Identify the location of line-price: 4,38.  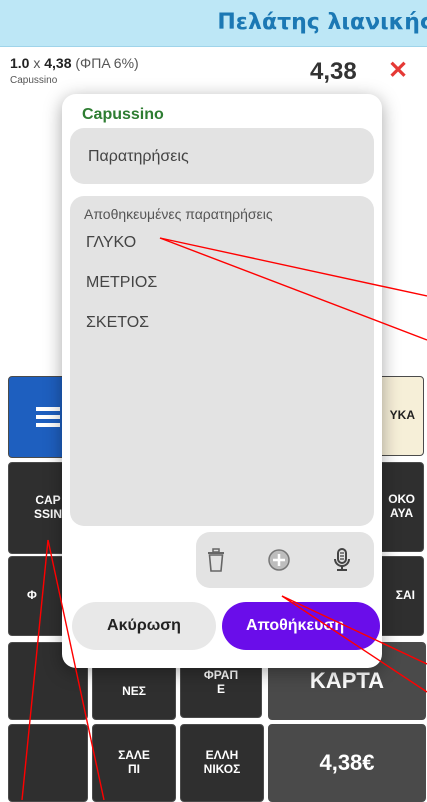
(58, 63).